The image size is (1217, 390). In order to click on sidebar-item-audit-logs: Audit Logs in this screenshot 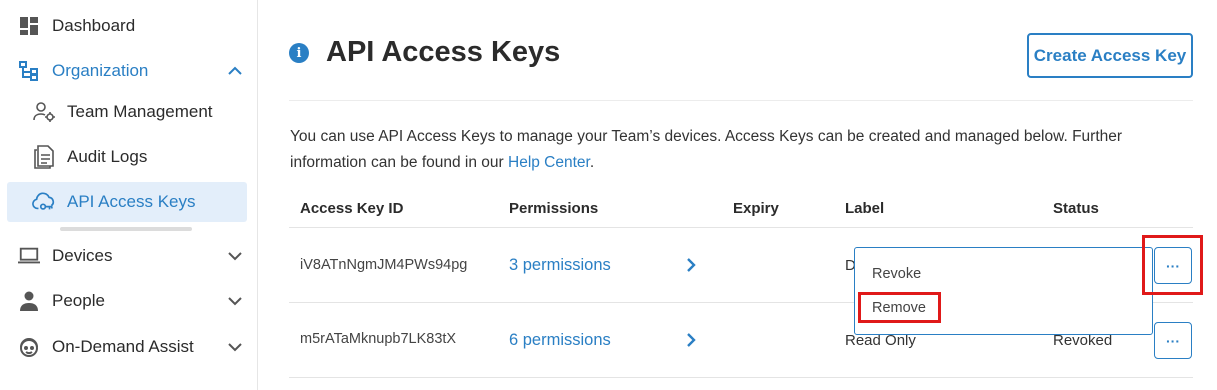, I will do `click(127, 157)`.